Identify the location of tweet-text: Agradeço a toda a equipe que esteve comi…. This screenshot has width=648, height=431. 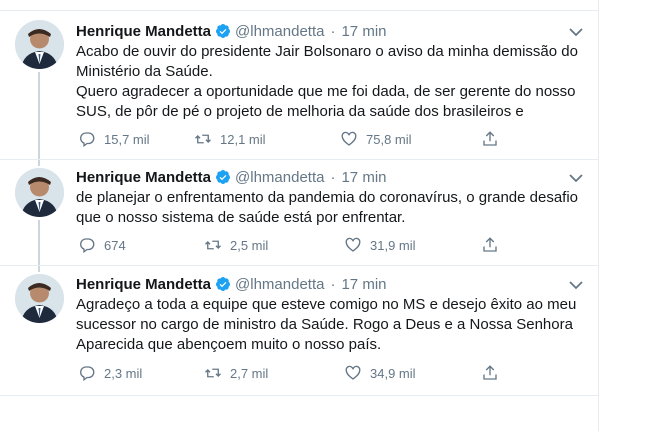
(329, 325).